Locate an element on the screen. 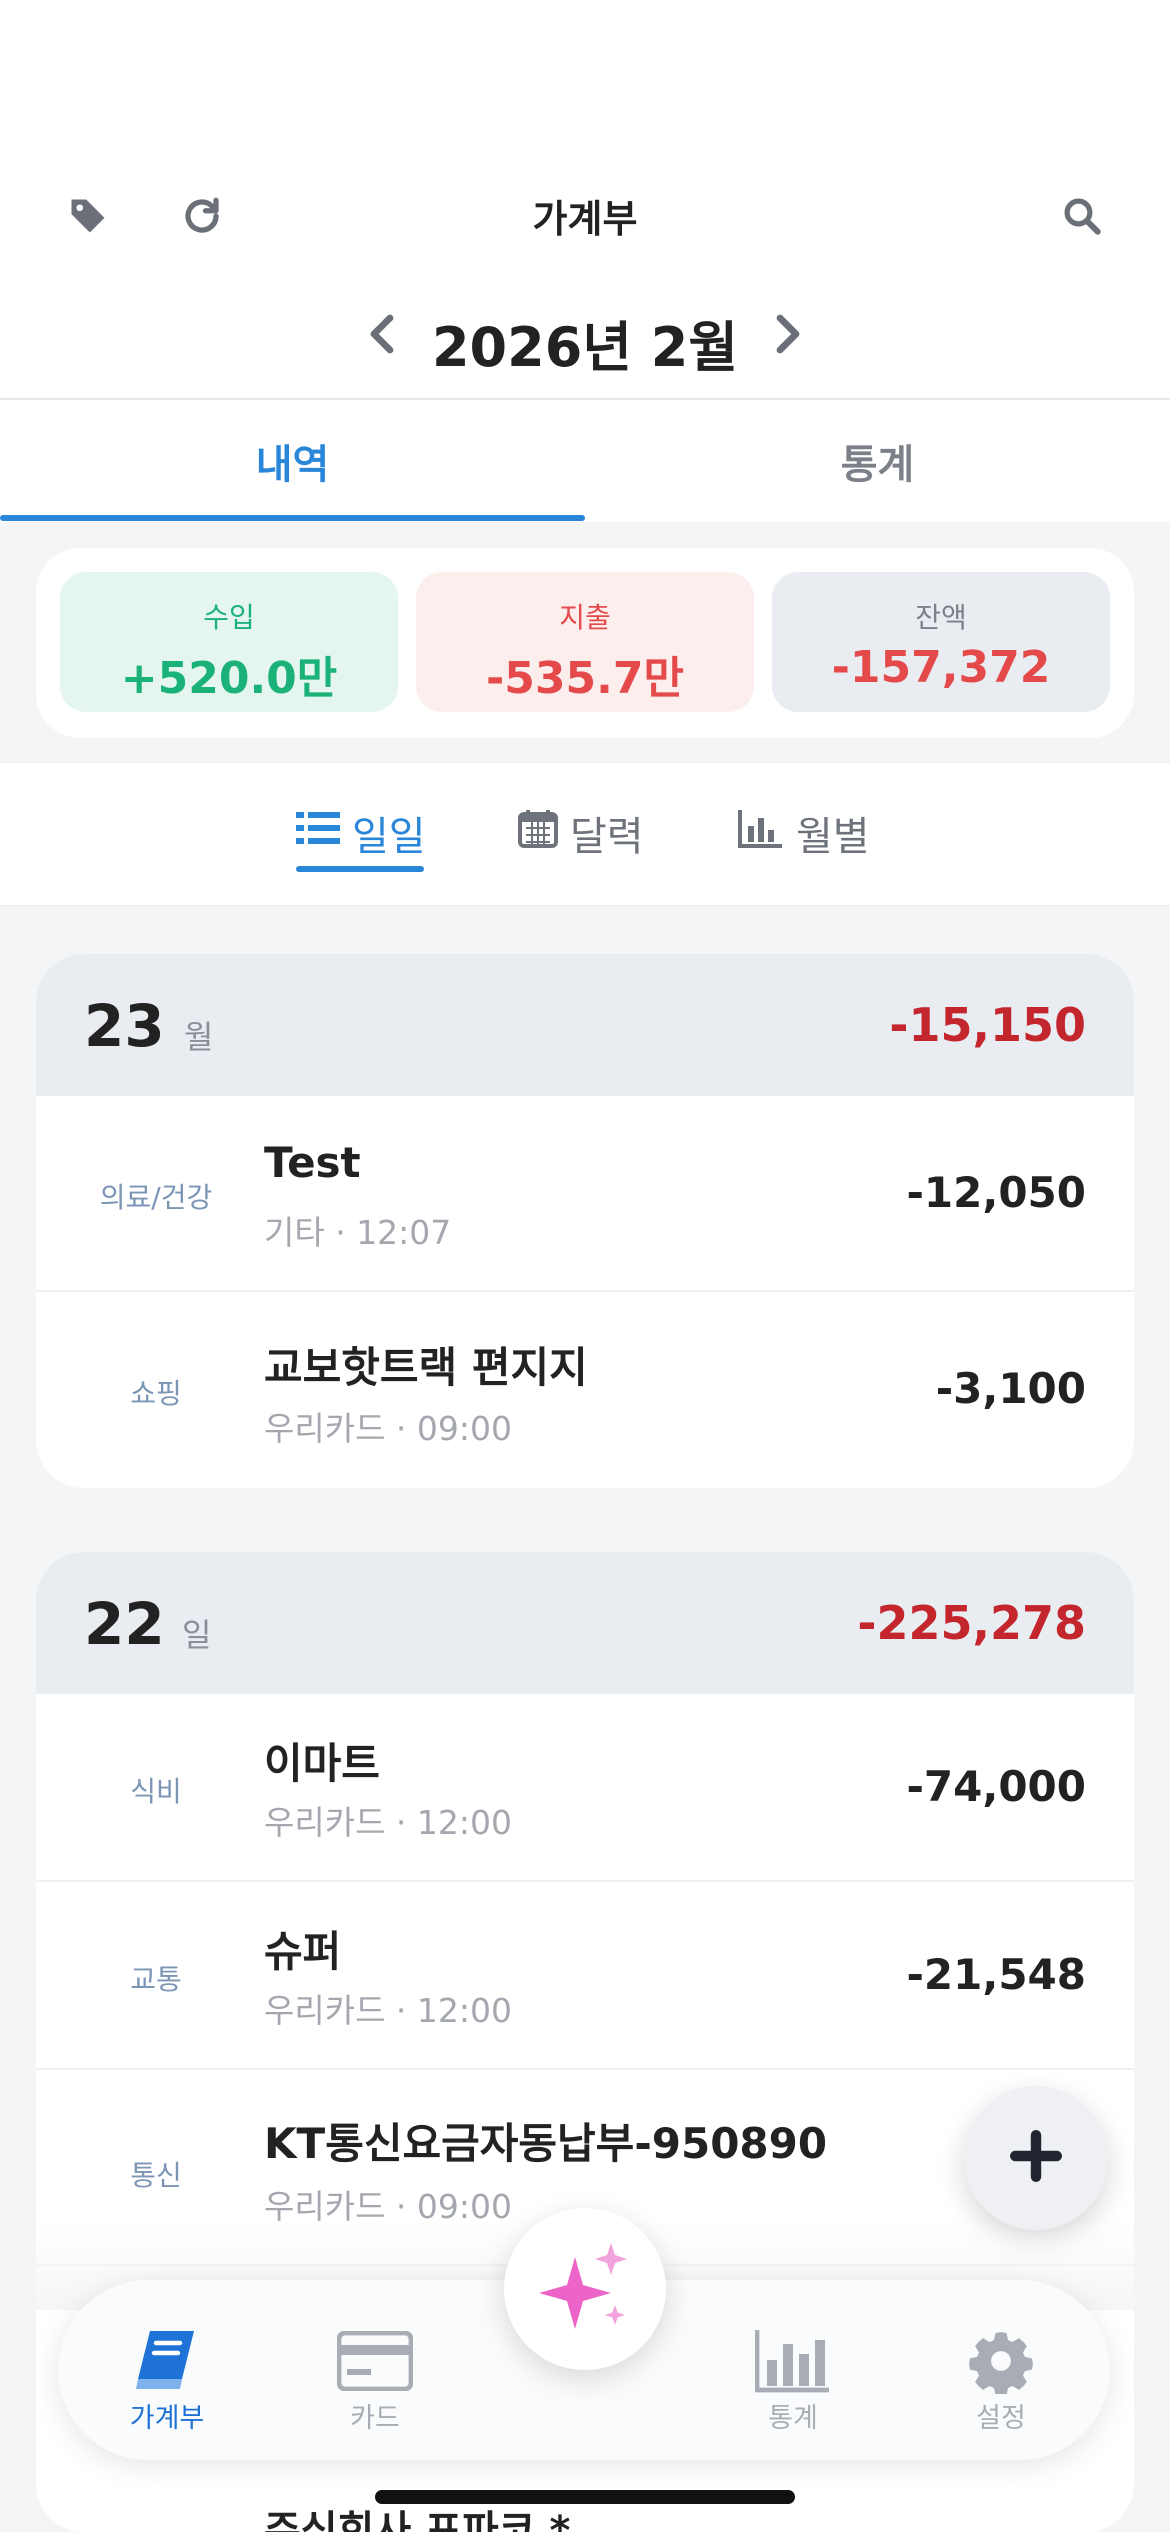 Image resolution: width=1170 pixels, height=2532 pixels. nav-ledger: 가계부 is located at coordinates (167, 2370).